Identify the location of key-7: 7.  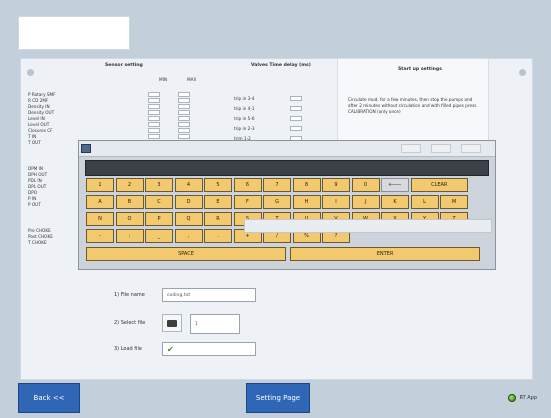
(277, 185).